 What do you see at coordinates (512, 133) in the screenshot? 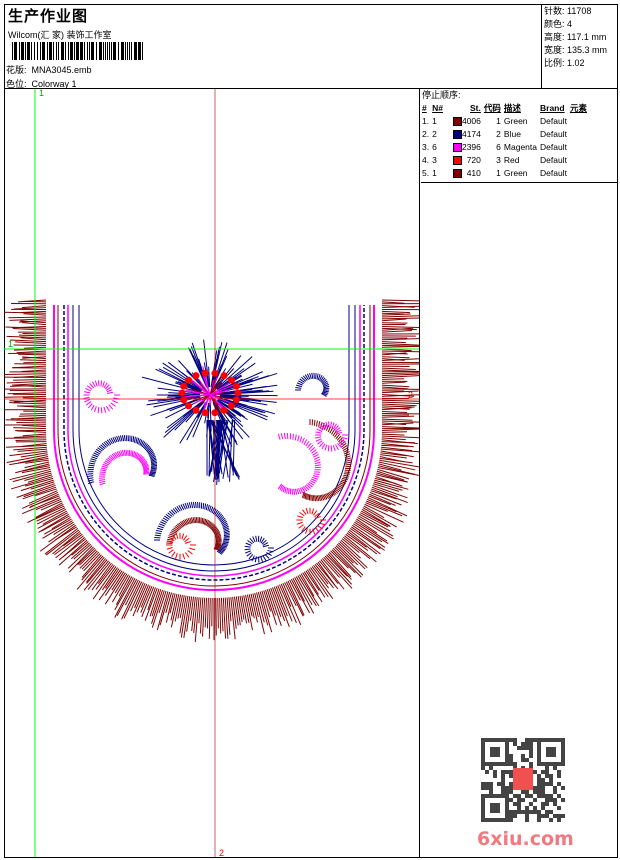
I see `row-desc: Blue` at bounding box center [512, 133].